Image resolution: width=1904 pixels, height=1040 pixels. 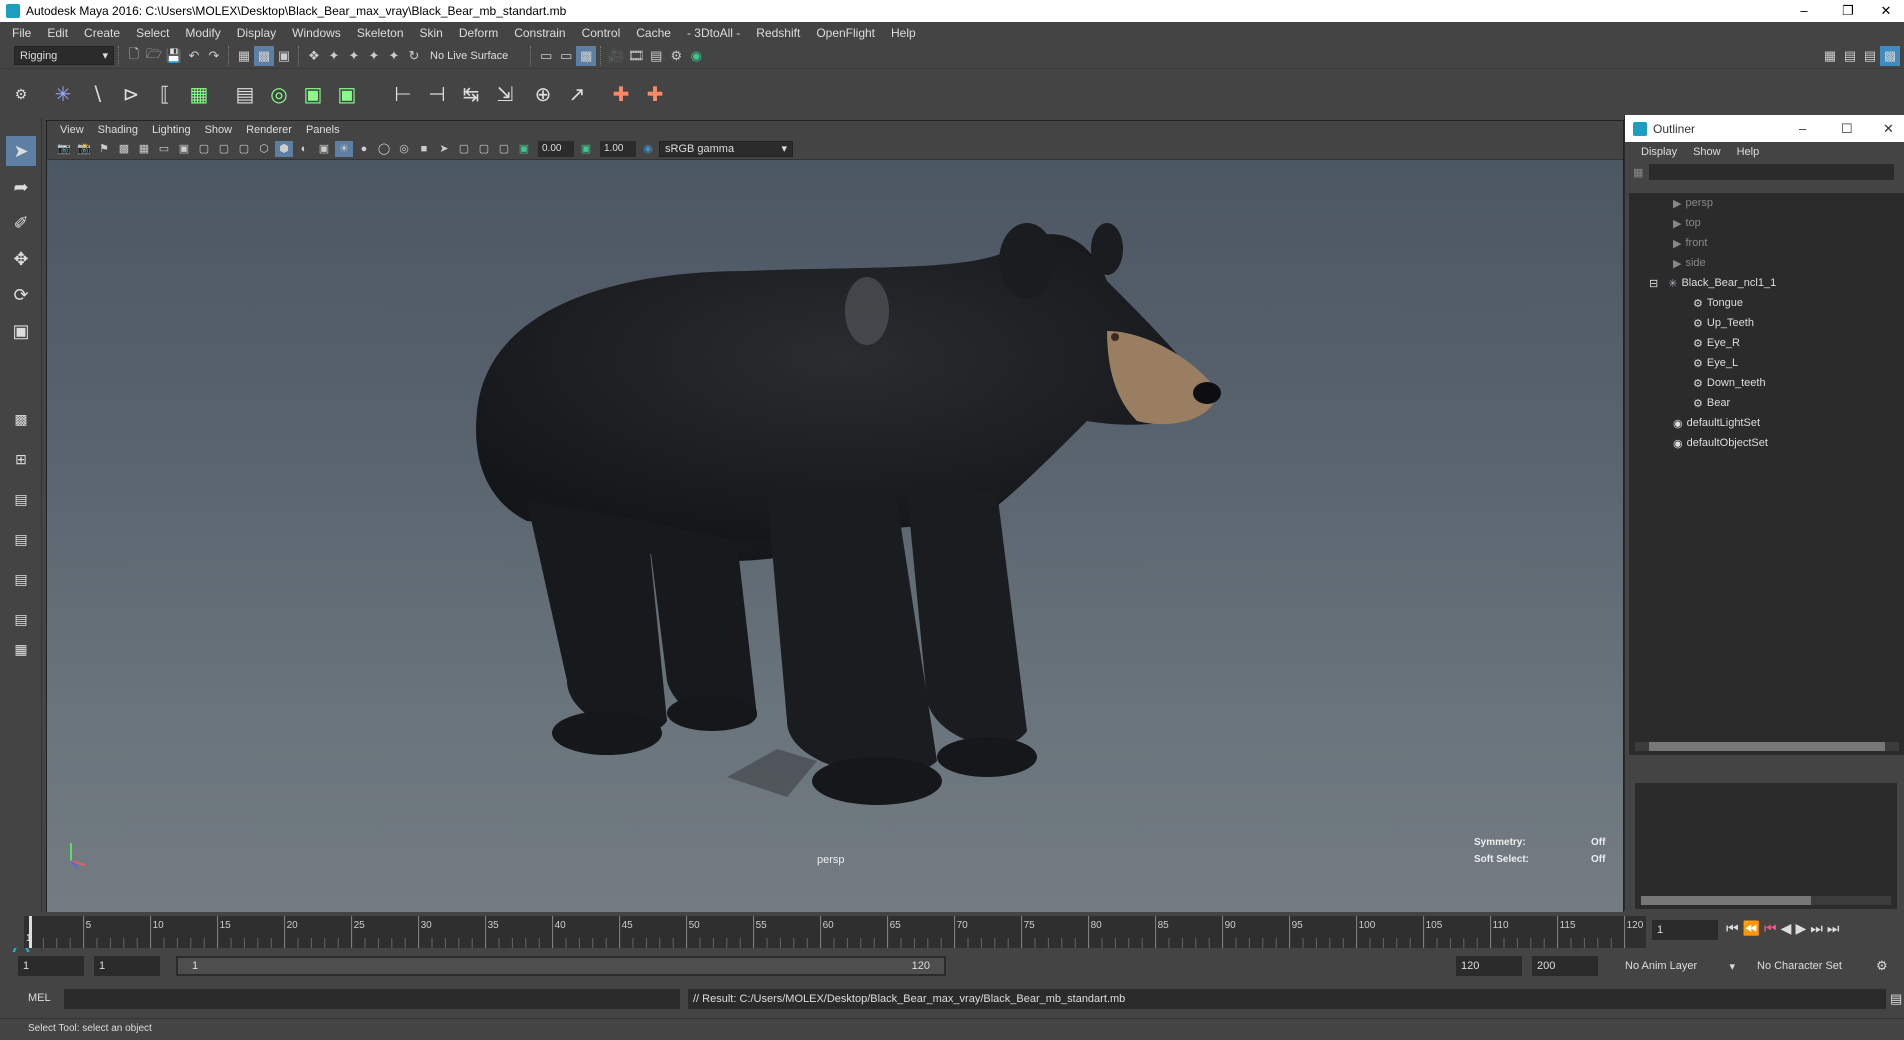 What do you see at coordinates (264, 55) in the screenshot?
I see `select-object-icon: ▩` at bounding box center [264, 55].